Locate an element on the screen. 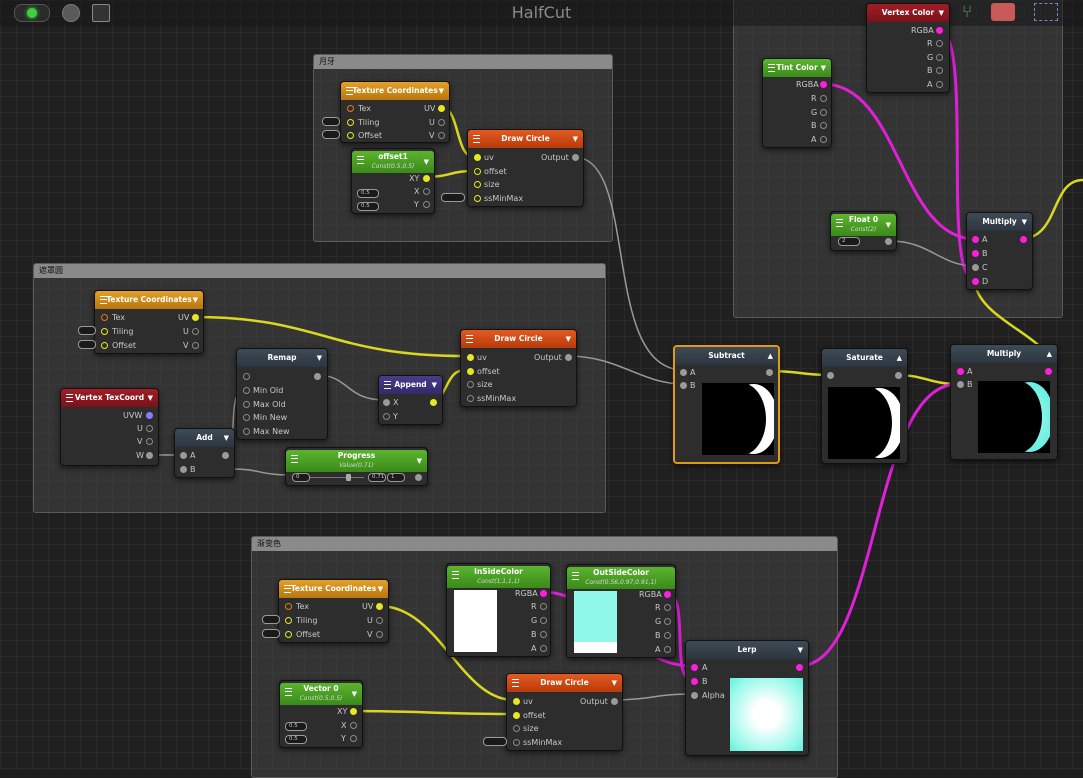 This screenshot has height=778, width=1083. x-value-field: 0.5 is located at coordinates (368, 193).